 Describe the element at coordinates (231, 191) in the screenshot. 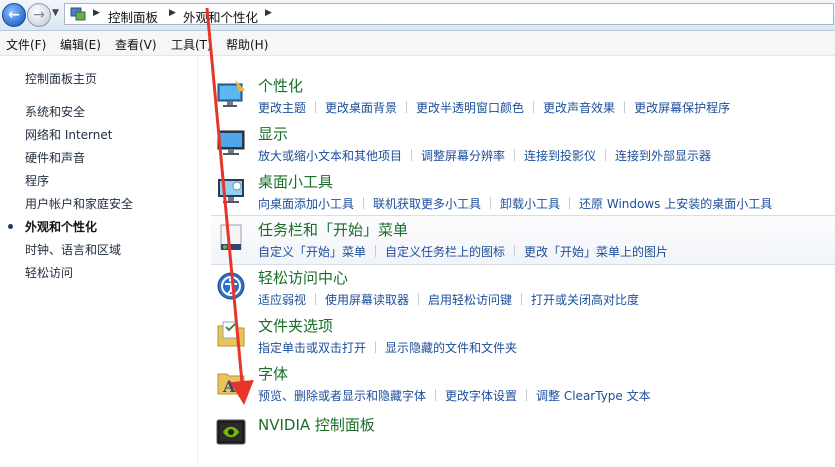

I see `gadgets-icon` at that location.